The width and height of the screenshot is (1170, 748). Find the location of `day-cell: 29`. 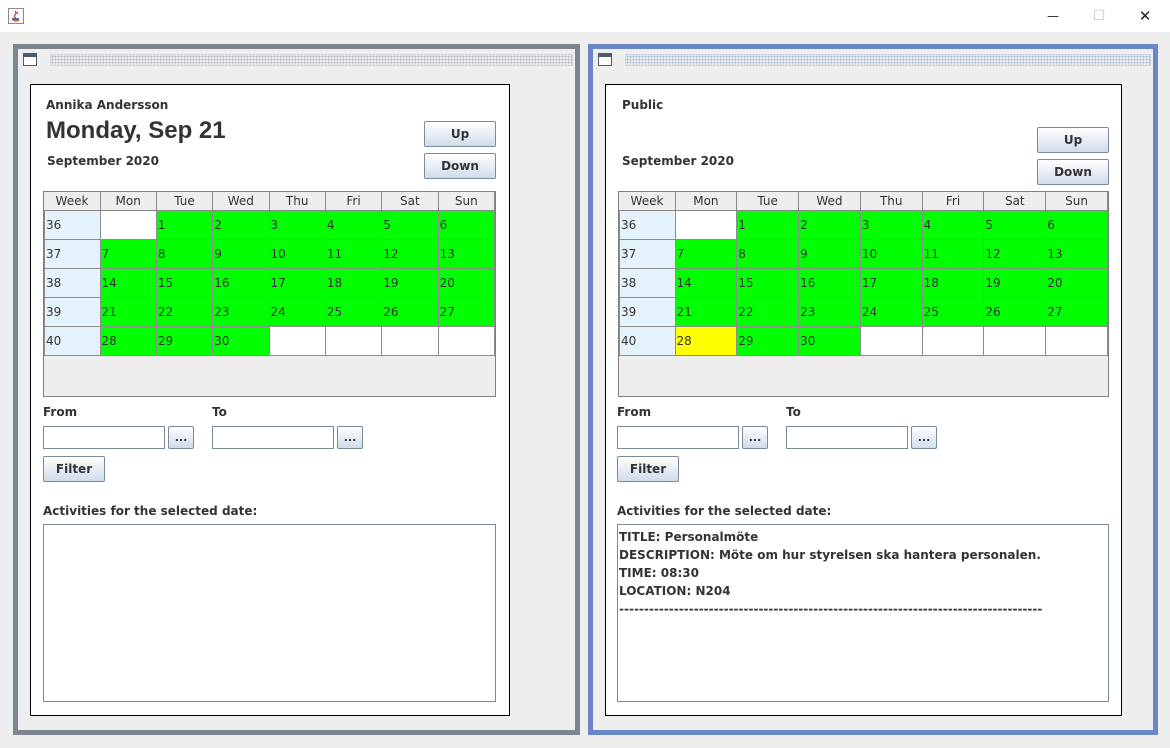

day-cell: 29 is located at coordinates (184, 341).